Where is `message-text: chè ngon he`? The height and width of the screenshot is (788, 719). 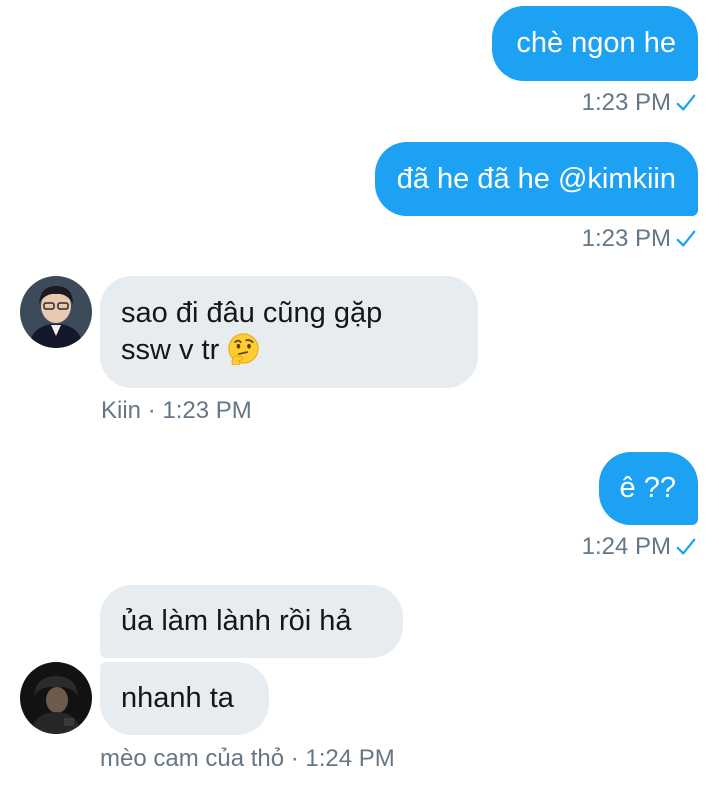
message-text: chè ngon he is located at coordinates (596, 43).